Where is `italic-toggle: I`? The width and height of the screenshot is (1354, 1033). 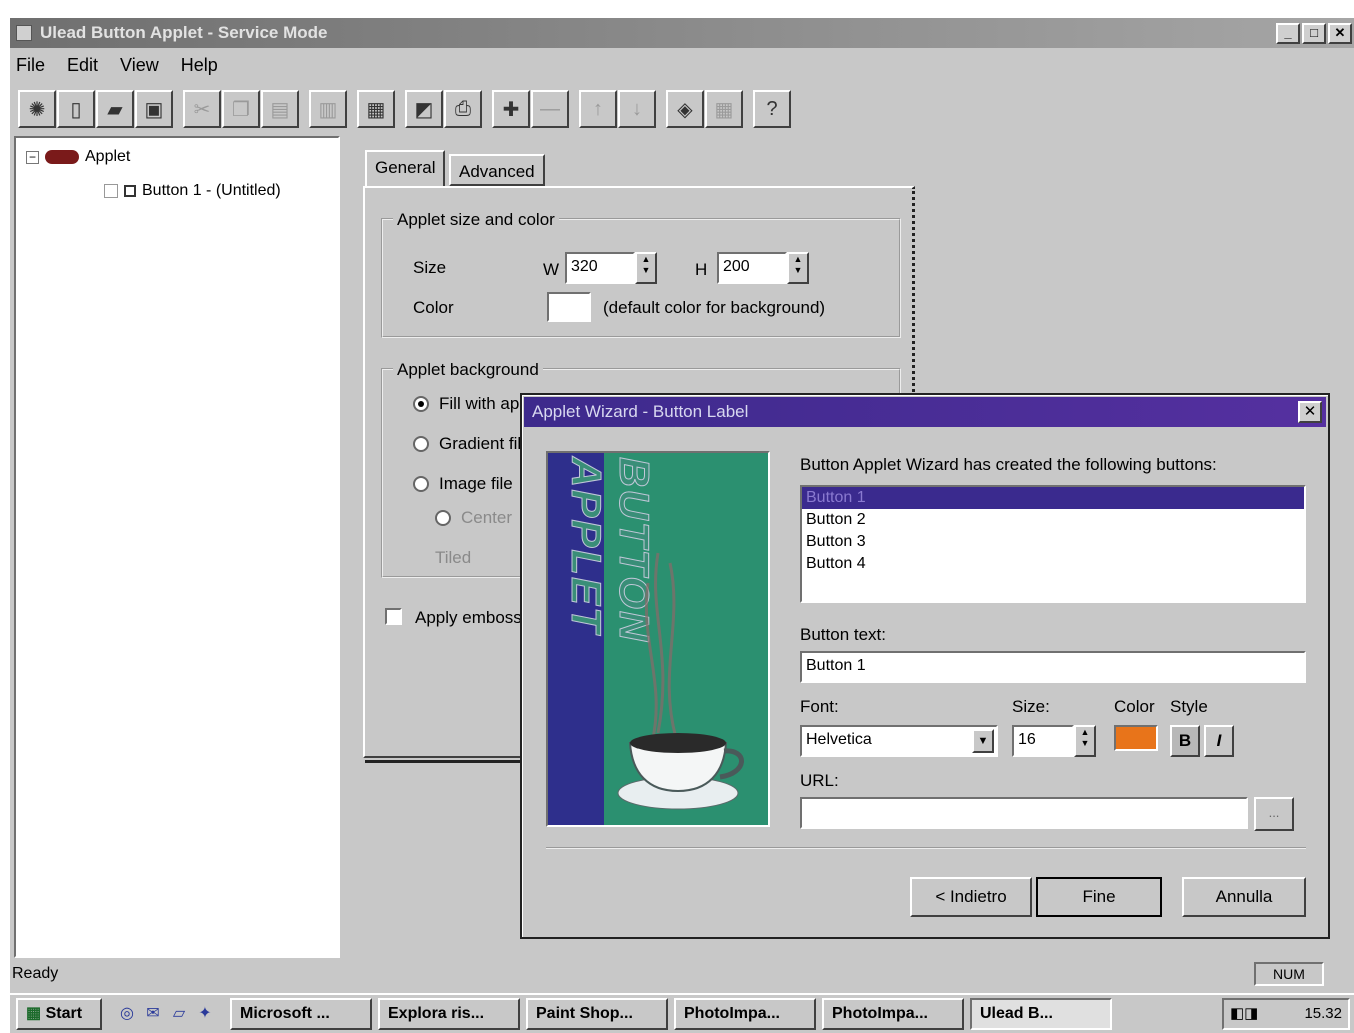
italic-toggle: I is located at coordinates (1219, 741).